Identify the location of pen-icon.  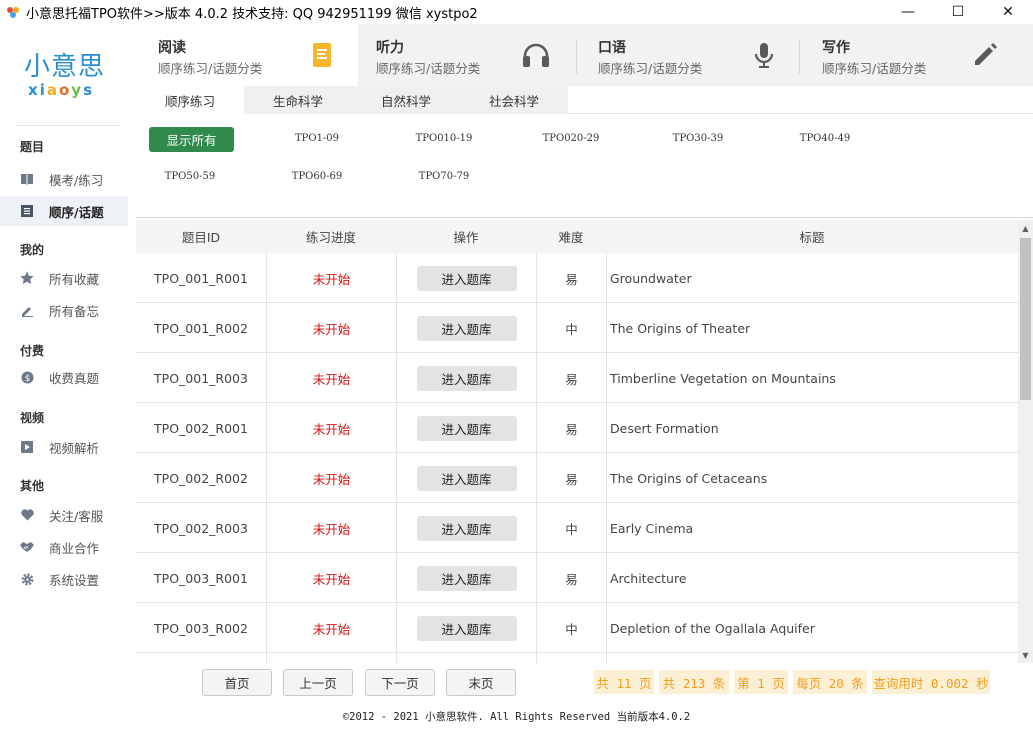
(985, 55).